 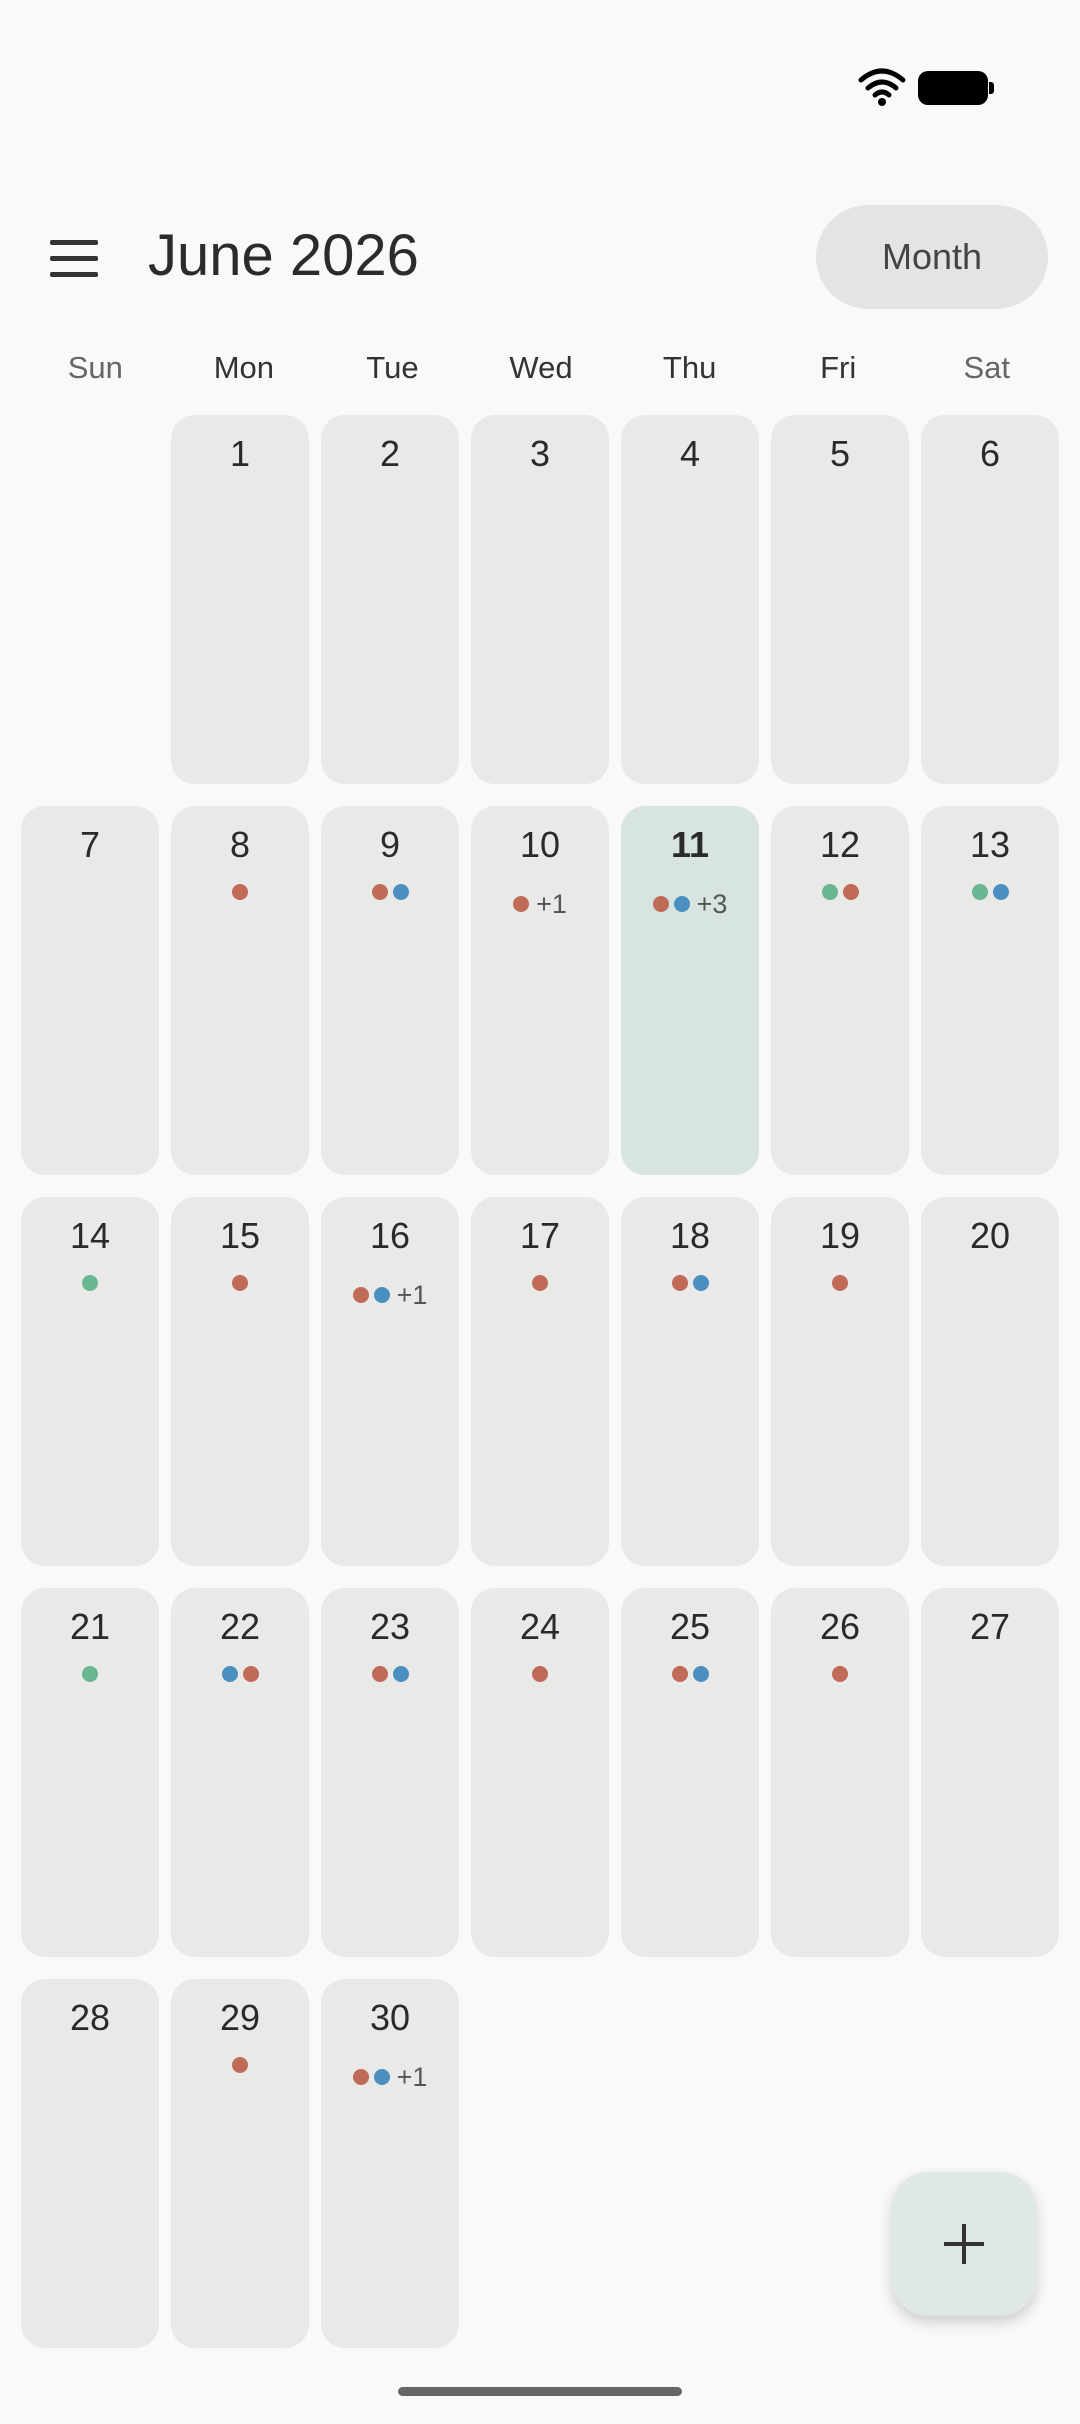 What do you see at coordinates (90, 2163) in the screenshot?
I see `day-cell: 28` at bounding box center [90, 2163].